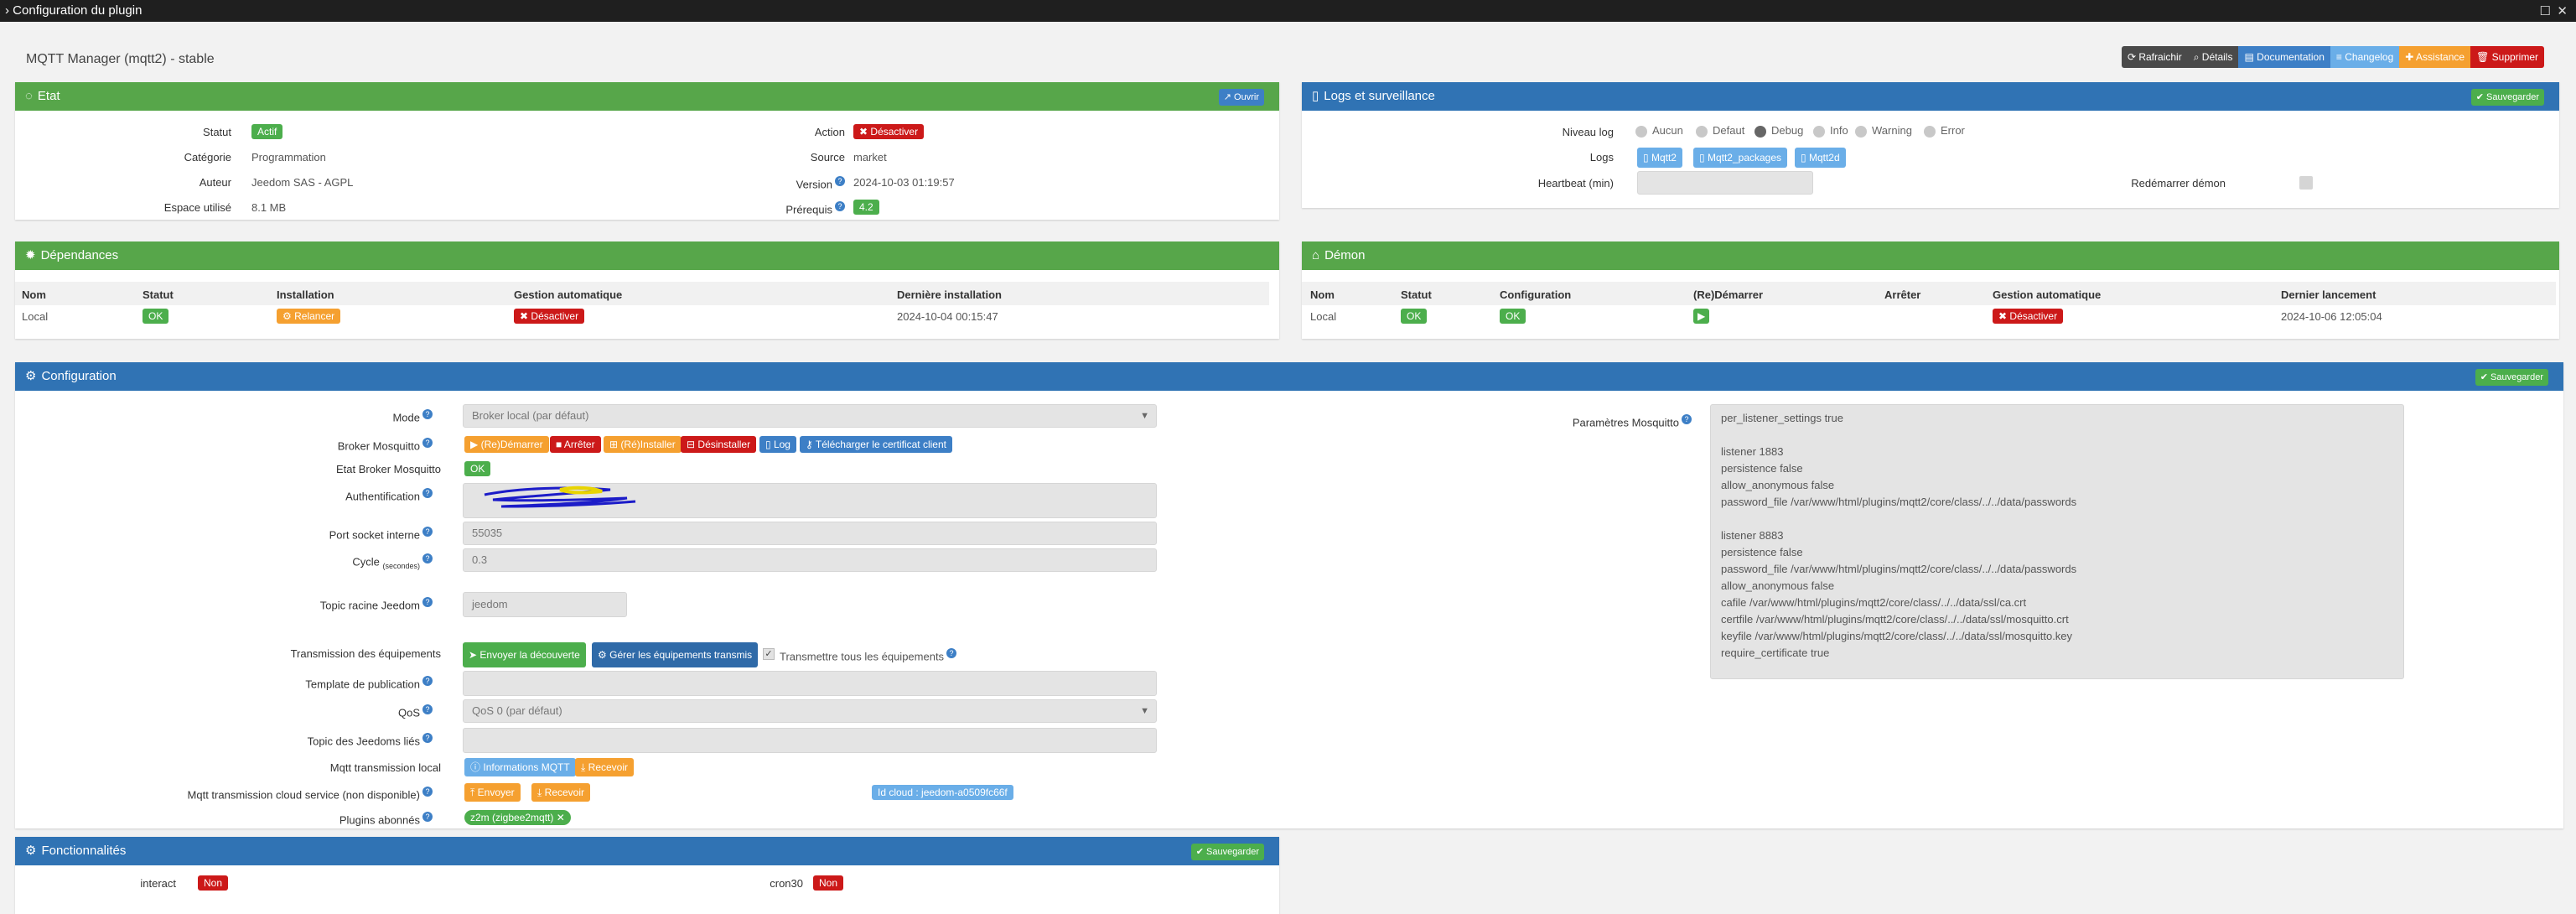 This screenshot has height=914, width=2576. What do you see at coordinates (575, 444) in the screenshot?
I see `broker-stop-button: ■ Arrêter` at bounding box center [575, 444].